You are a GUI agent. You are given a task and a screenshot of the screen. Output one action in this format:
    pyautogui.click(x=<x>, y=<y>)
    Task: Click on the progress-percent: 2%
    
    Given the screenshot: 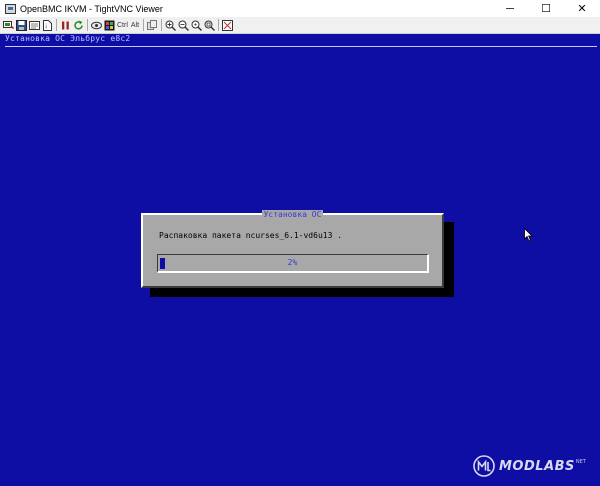 What is the action you would take?
    pyautogui.click(x=292, y=262)
    